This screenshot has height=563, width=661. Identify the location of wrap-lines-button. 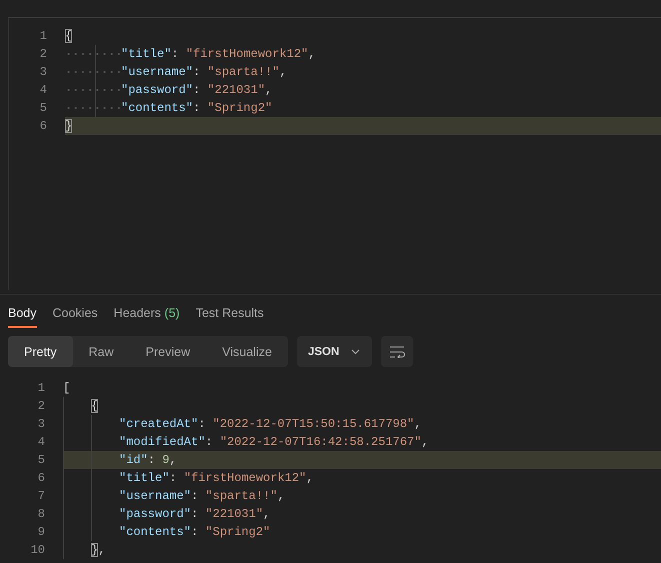
(397, 351).